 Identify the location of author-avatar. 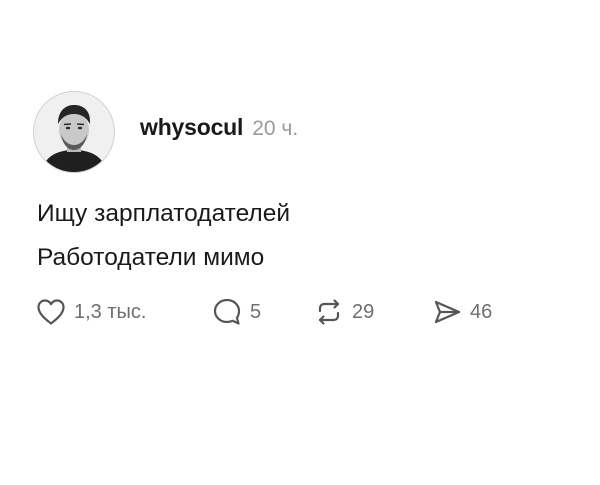
(74, 132).